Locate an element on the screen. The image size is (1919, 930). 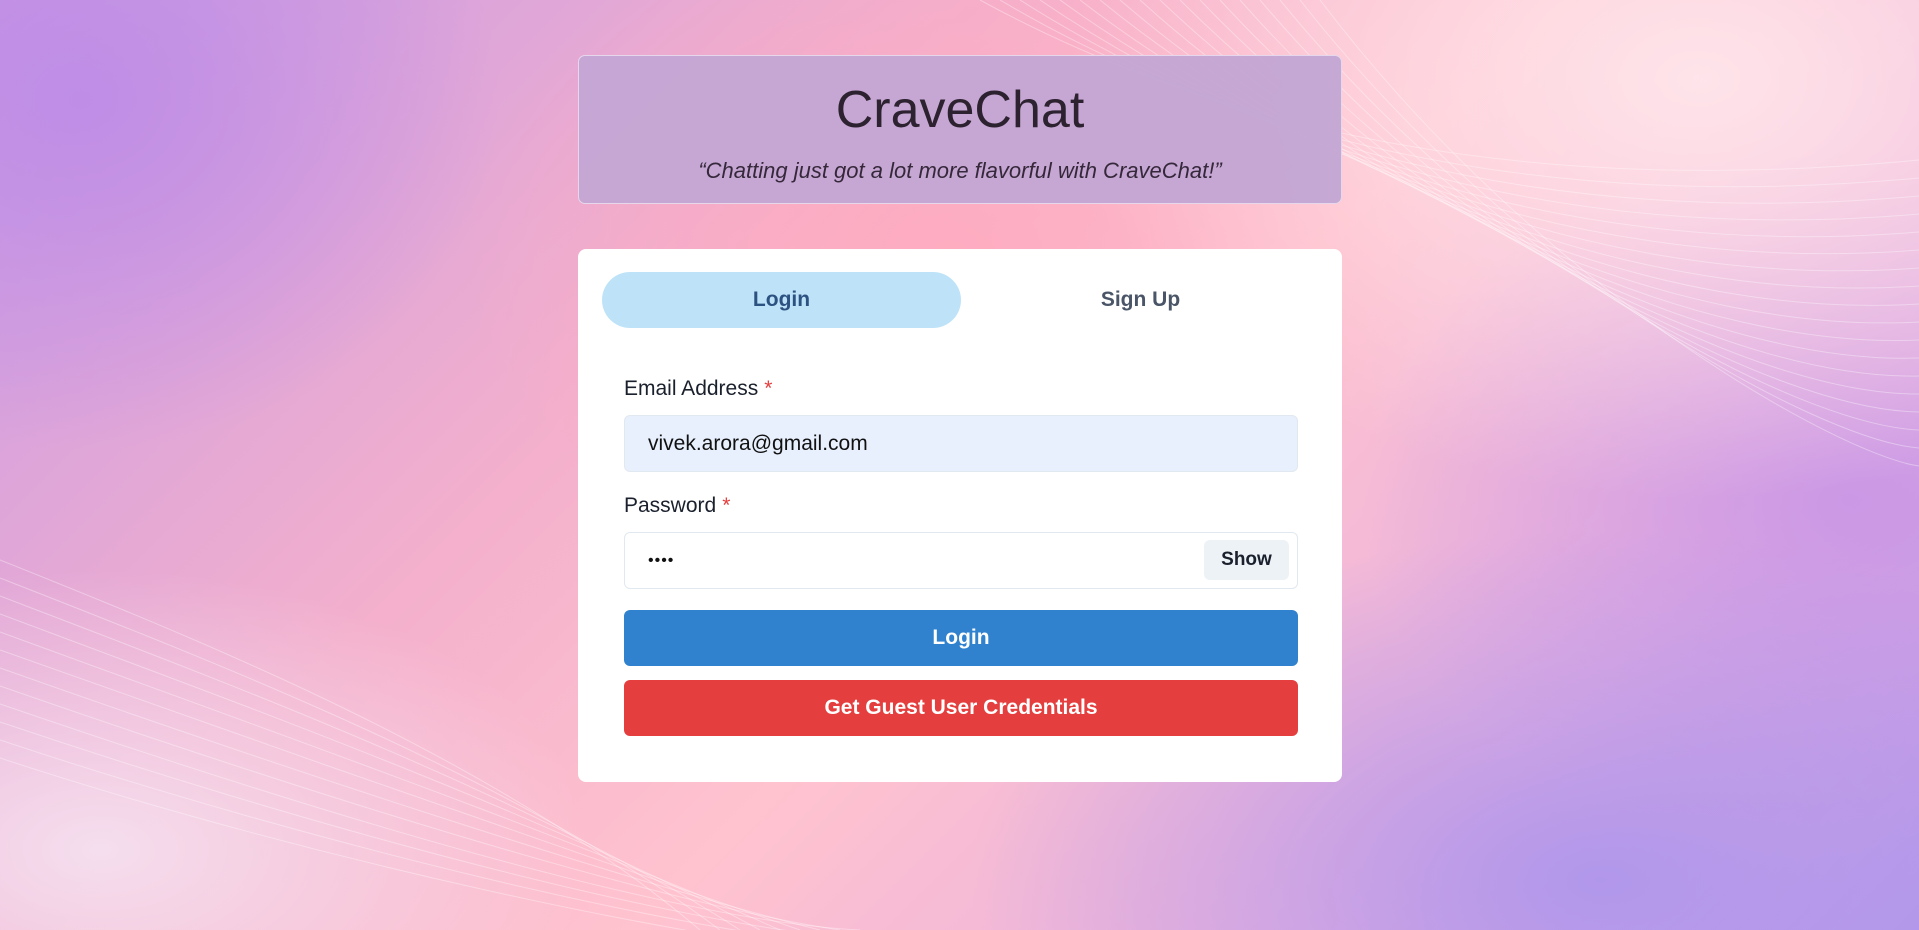
password-field: •••• Show is located at coordinates (961, 560).